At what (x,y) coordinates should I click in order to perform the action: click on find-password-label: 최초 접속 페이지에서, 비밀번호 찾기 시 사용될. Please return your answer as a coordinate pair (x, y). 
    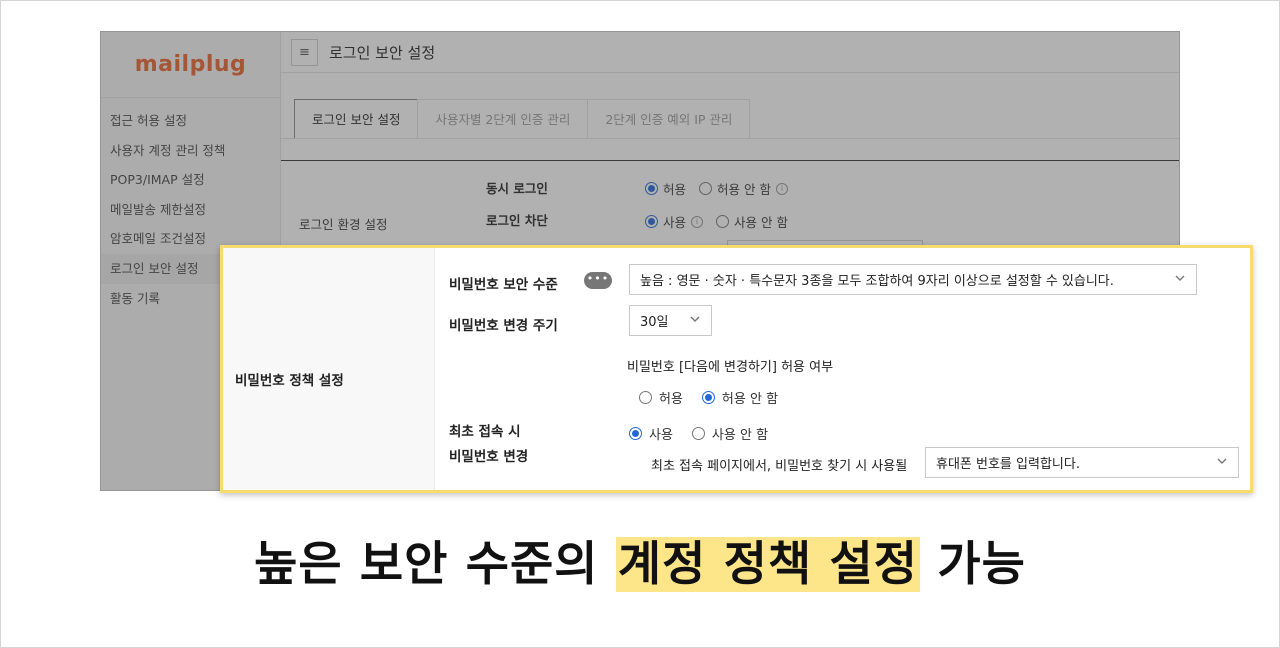
    Looking at the image, I should click on (779, 466).